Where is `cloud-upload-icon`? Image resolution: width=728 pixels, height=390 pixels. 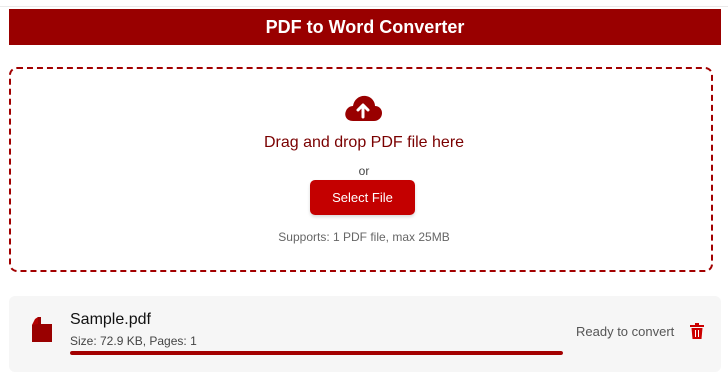
cloud-upload-icon is located at coordinates (363, 108).